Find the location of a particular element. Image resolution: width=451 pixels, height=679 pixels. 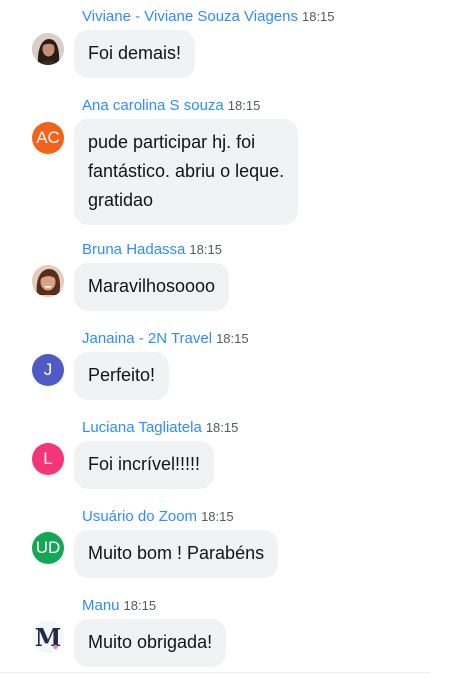

sender-name: Luciana Tagliatela is located at coordinates (142, 427).